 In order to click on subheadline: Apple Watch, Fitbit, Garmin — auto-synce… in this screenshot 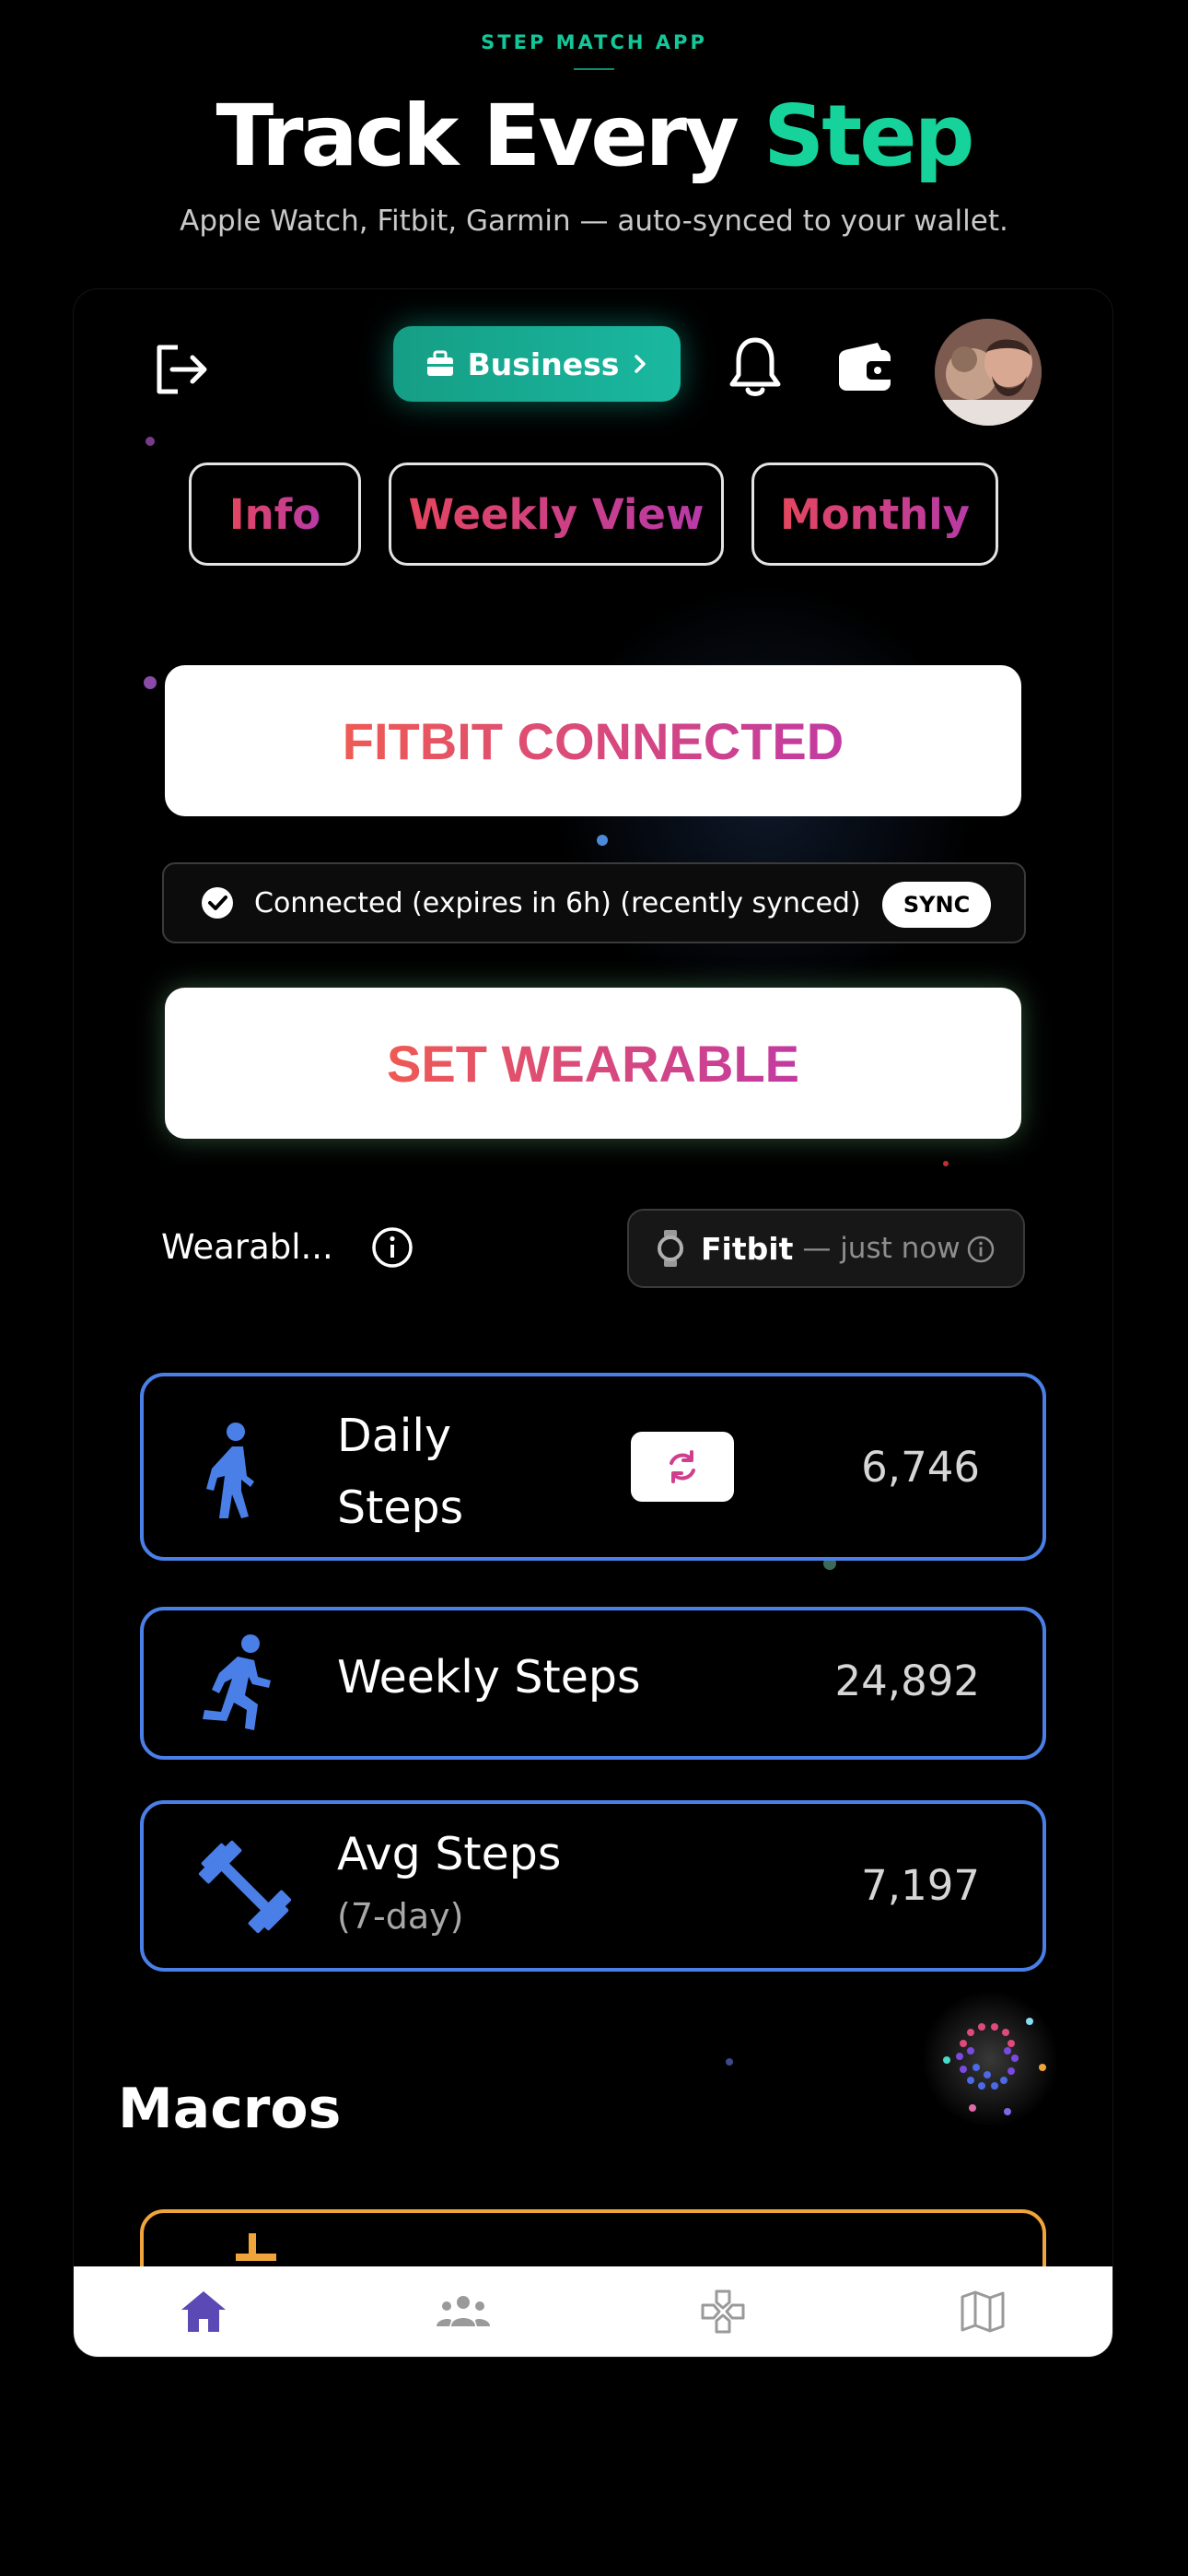, I will do `click(594, 221)`.